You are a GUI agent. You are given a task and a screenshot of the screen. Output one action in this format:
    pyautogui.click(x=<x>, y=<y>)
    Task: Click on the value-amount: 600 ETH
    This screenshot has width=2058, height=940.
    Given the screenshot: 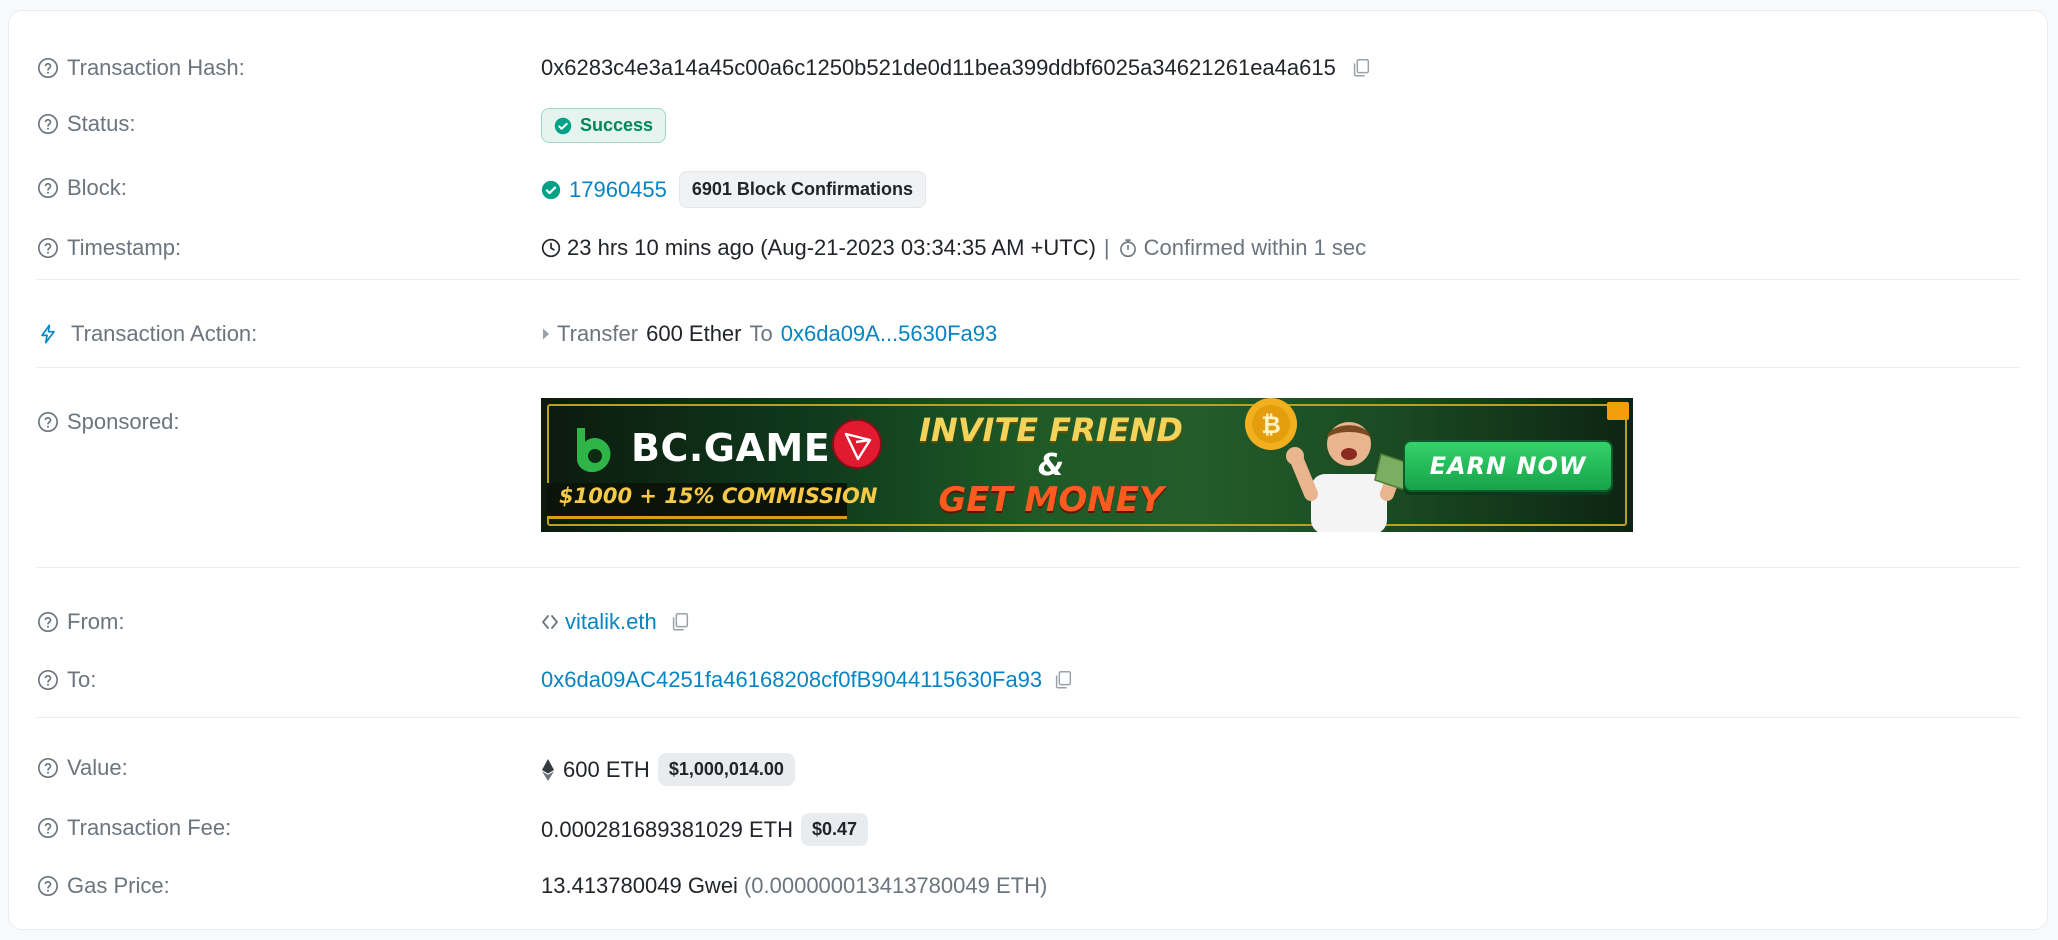 What is the action you would take?
    pyautogui.click(x=606, y=769)
    